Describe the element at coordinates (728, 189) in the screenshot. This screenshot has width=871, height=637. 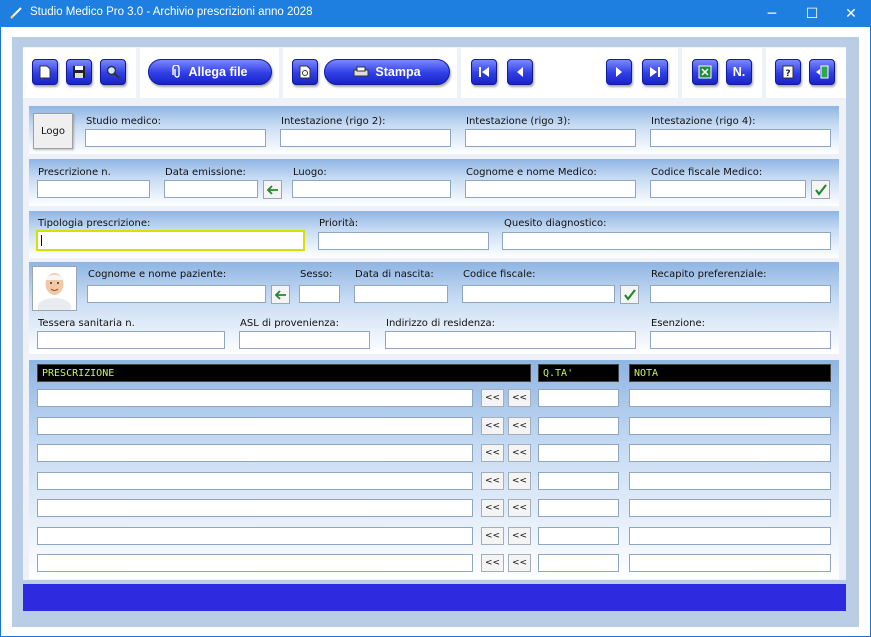
I see `cf-medico-field` at that location.